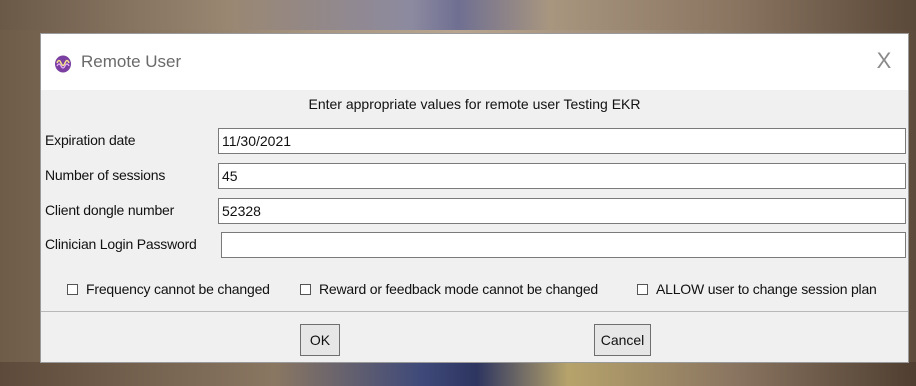  What do you see at coordinates (642, 289) in the screenshot?
I see `allow-session-plan-checkbox` at bounding box center [642, 289].